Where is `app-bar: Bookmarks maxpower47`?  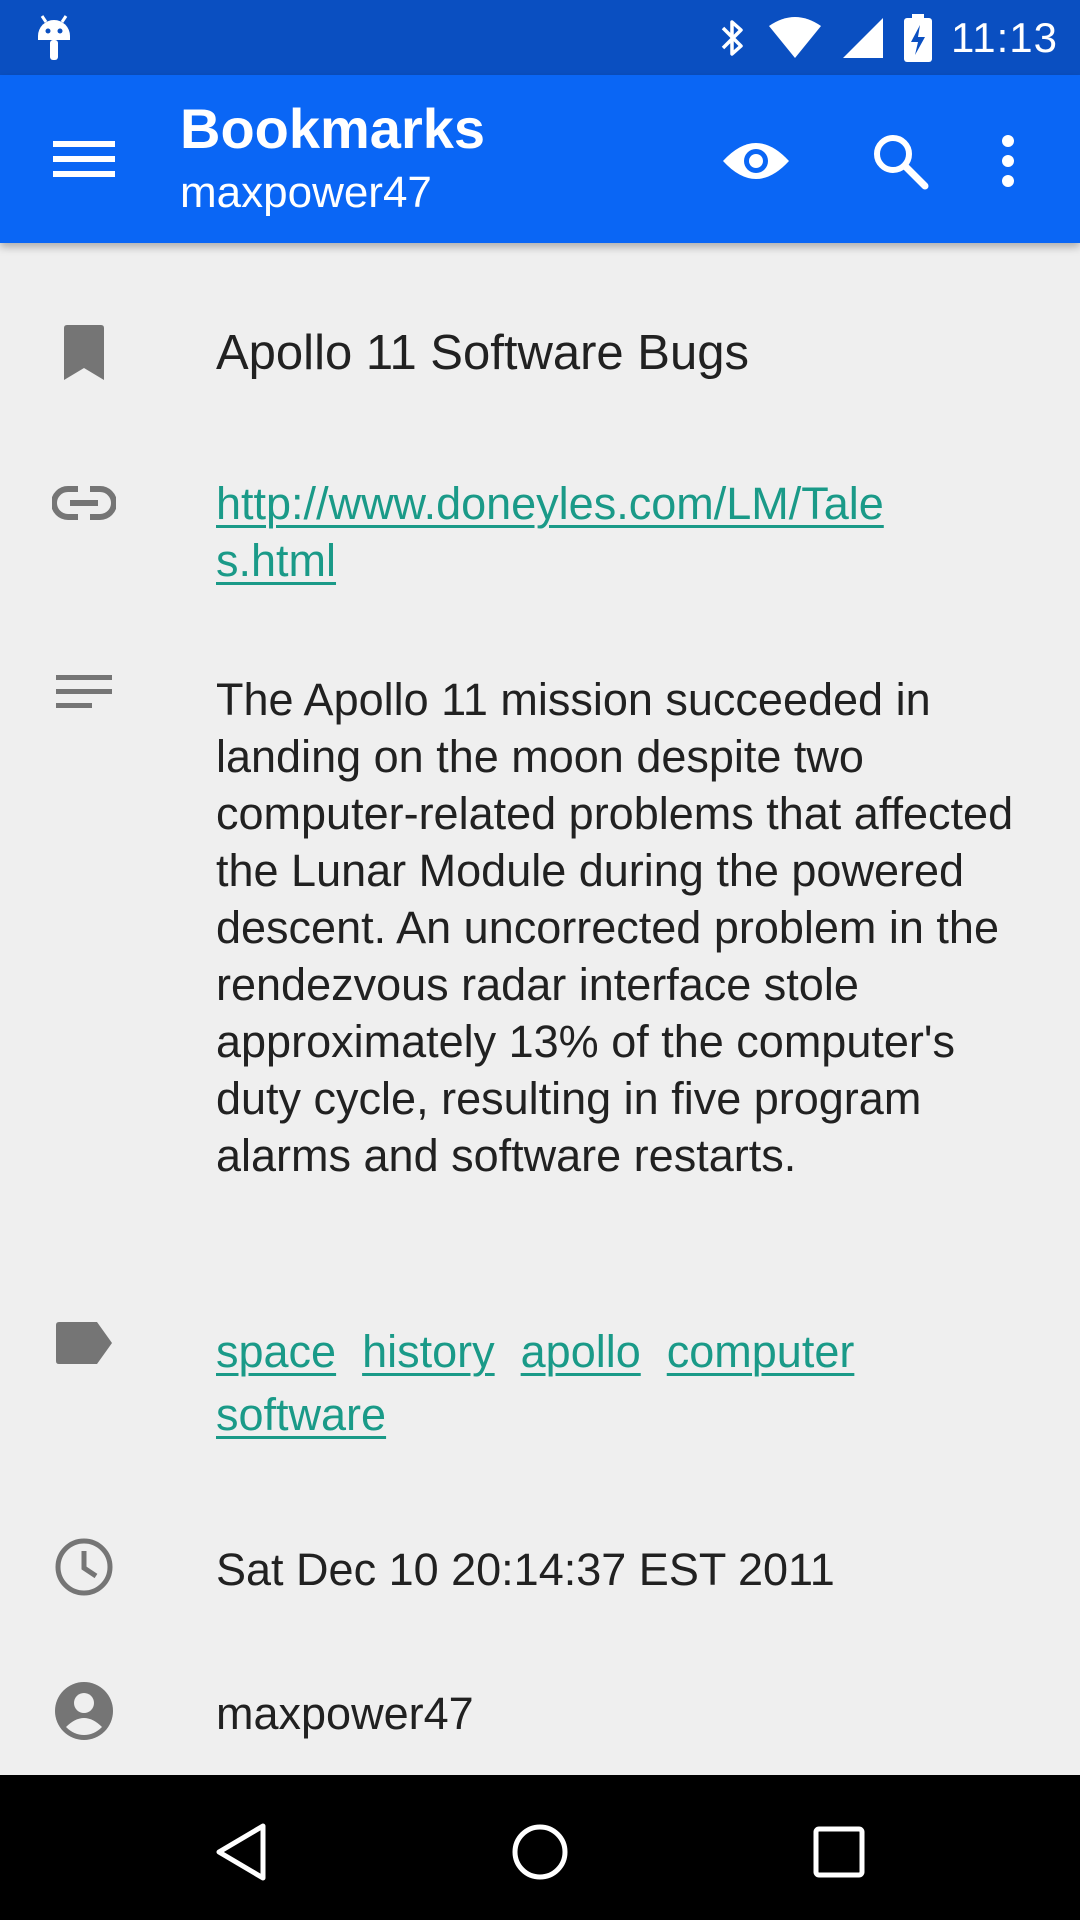
app-bar: Bookmarks maxpower47 is located at coordinates (540, 159).